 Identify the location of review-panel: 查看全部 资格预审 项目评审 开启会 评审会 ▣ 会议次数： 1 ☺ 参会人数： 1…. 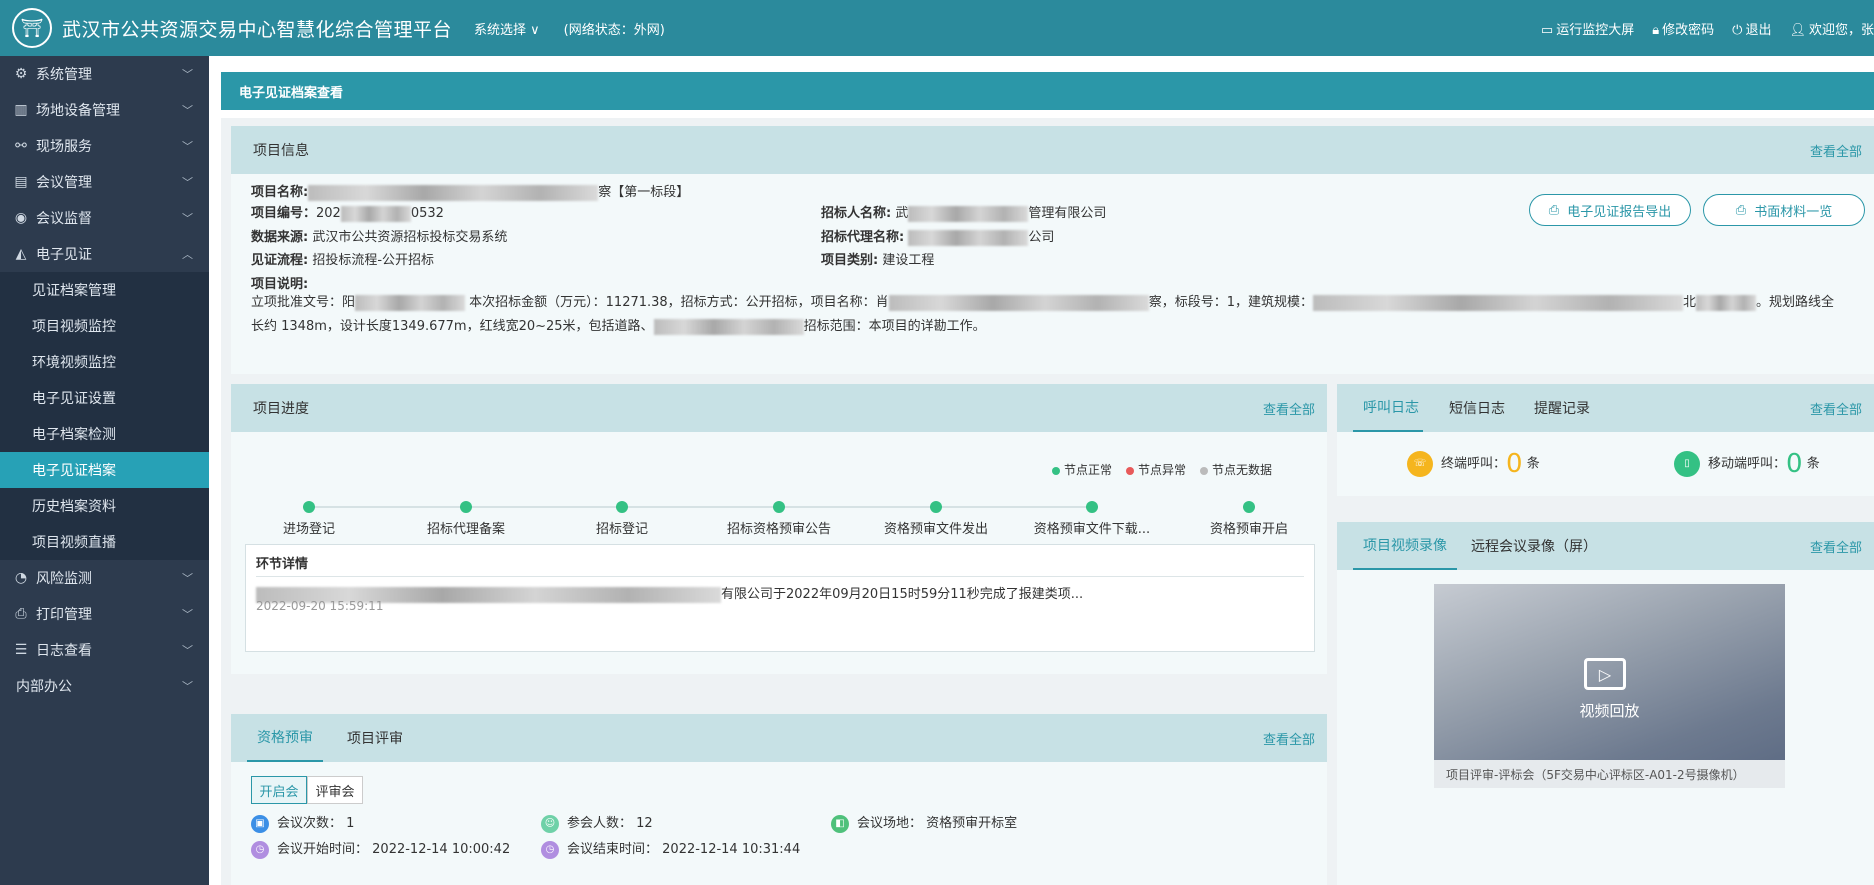
(779, 799).